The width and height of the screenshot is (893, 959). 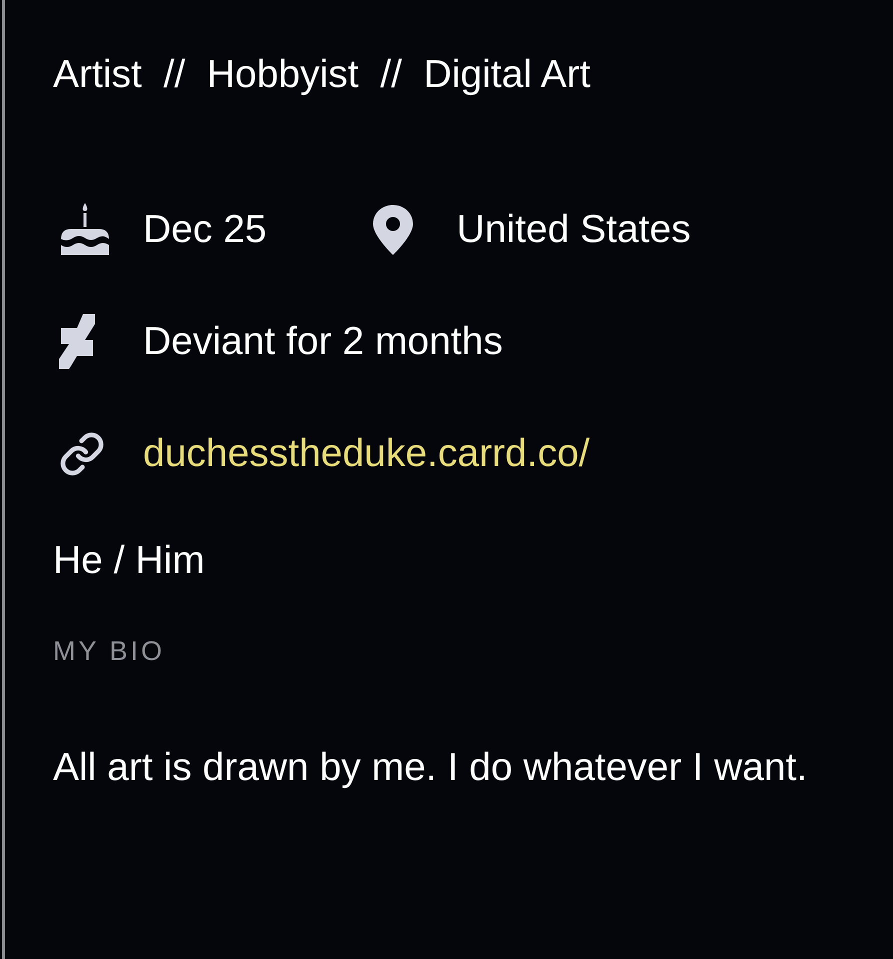 I want to click on detail-text: Dec 25, so click(x=205, y=229).